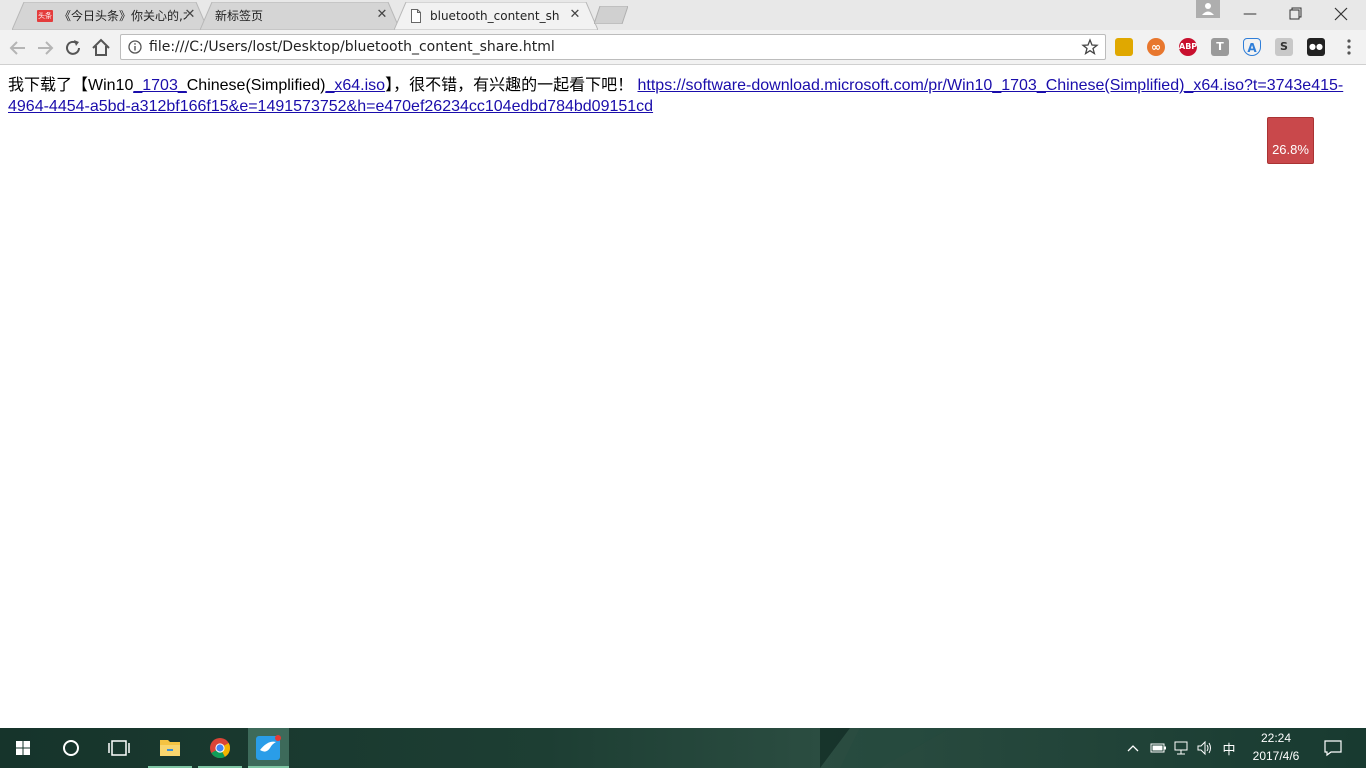  What do you see at coordinates (239, 16) in the screenshot?
I see `tab-title: 新标签页` at bounding box center [239, 16].